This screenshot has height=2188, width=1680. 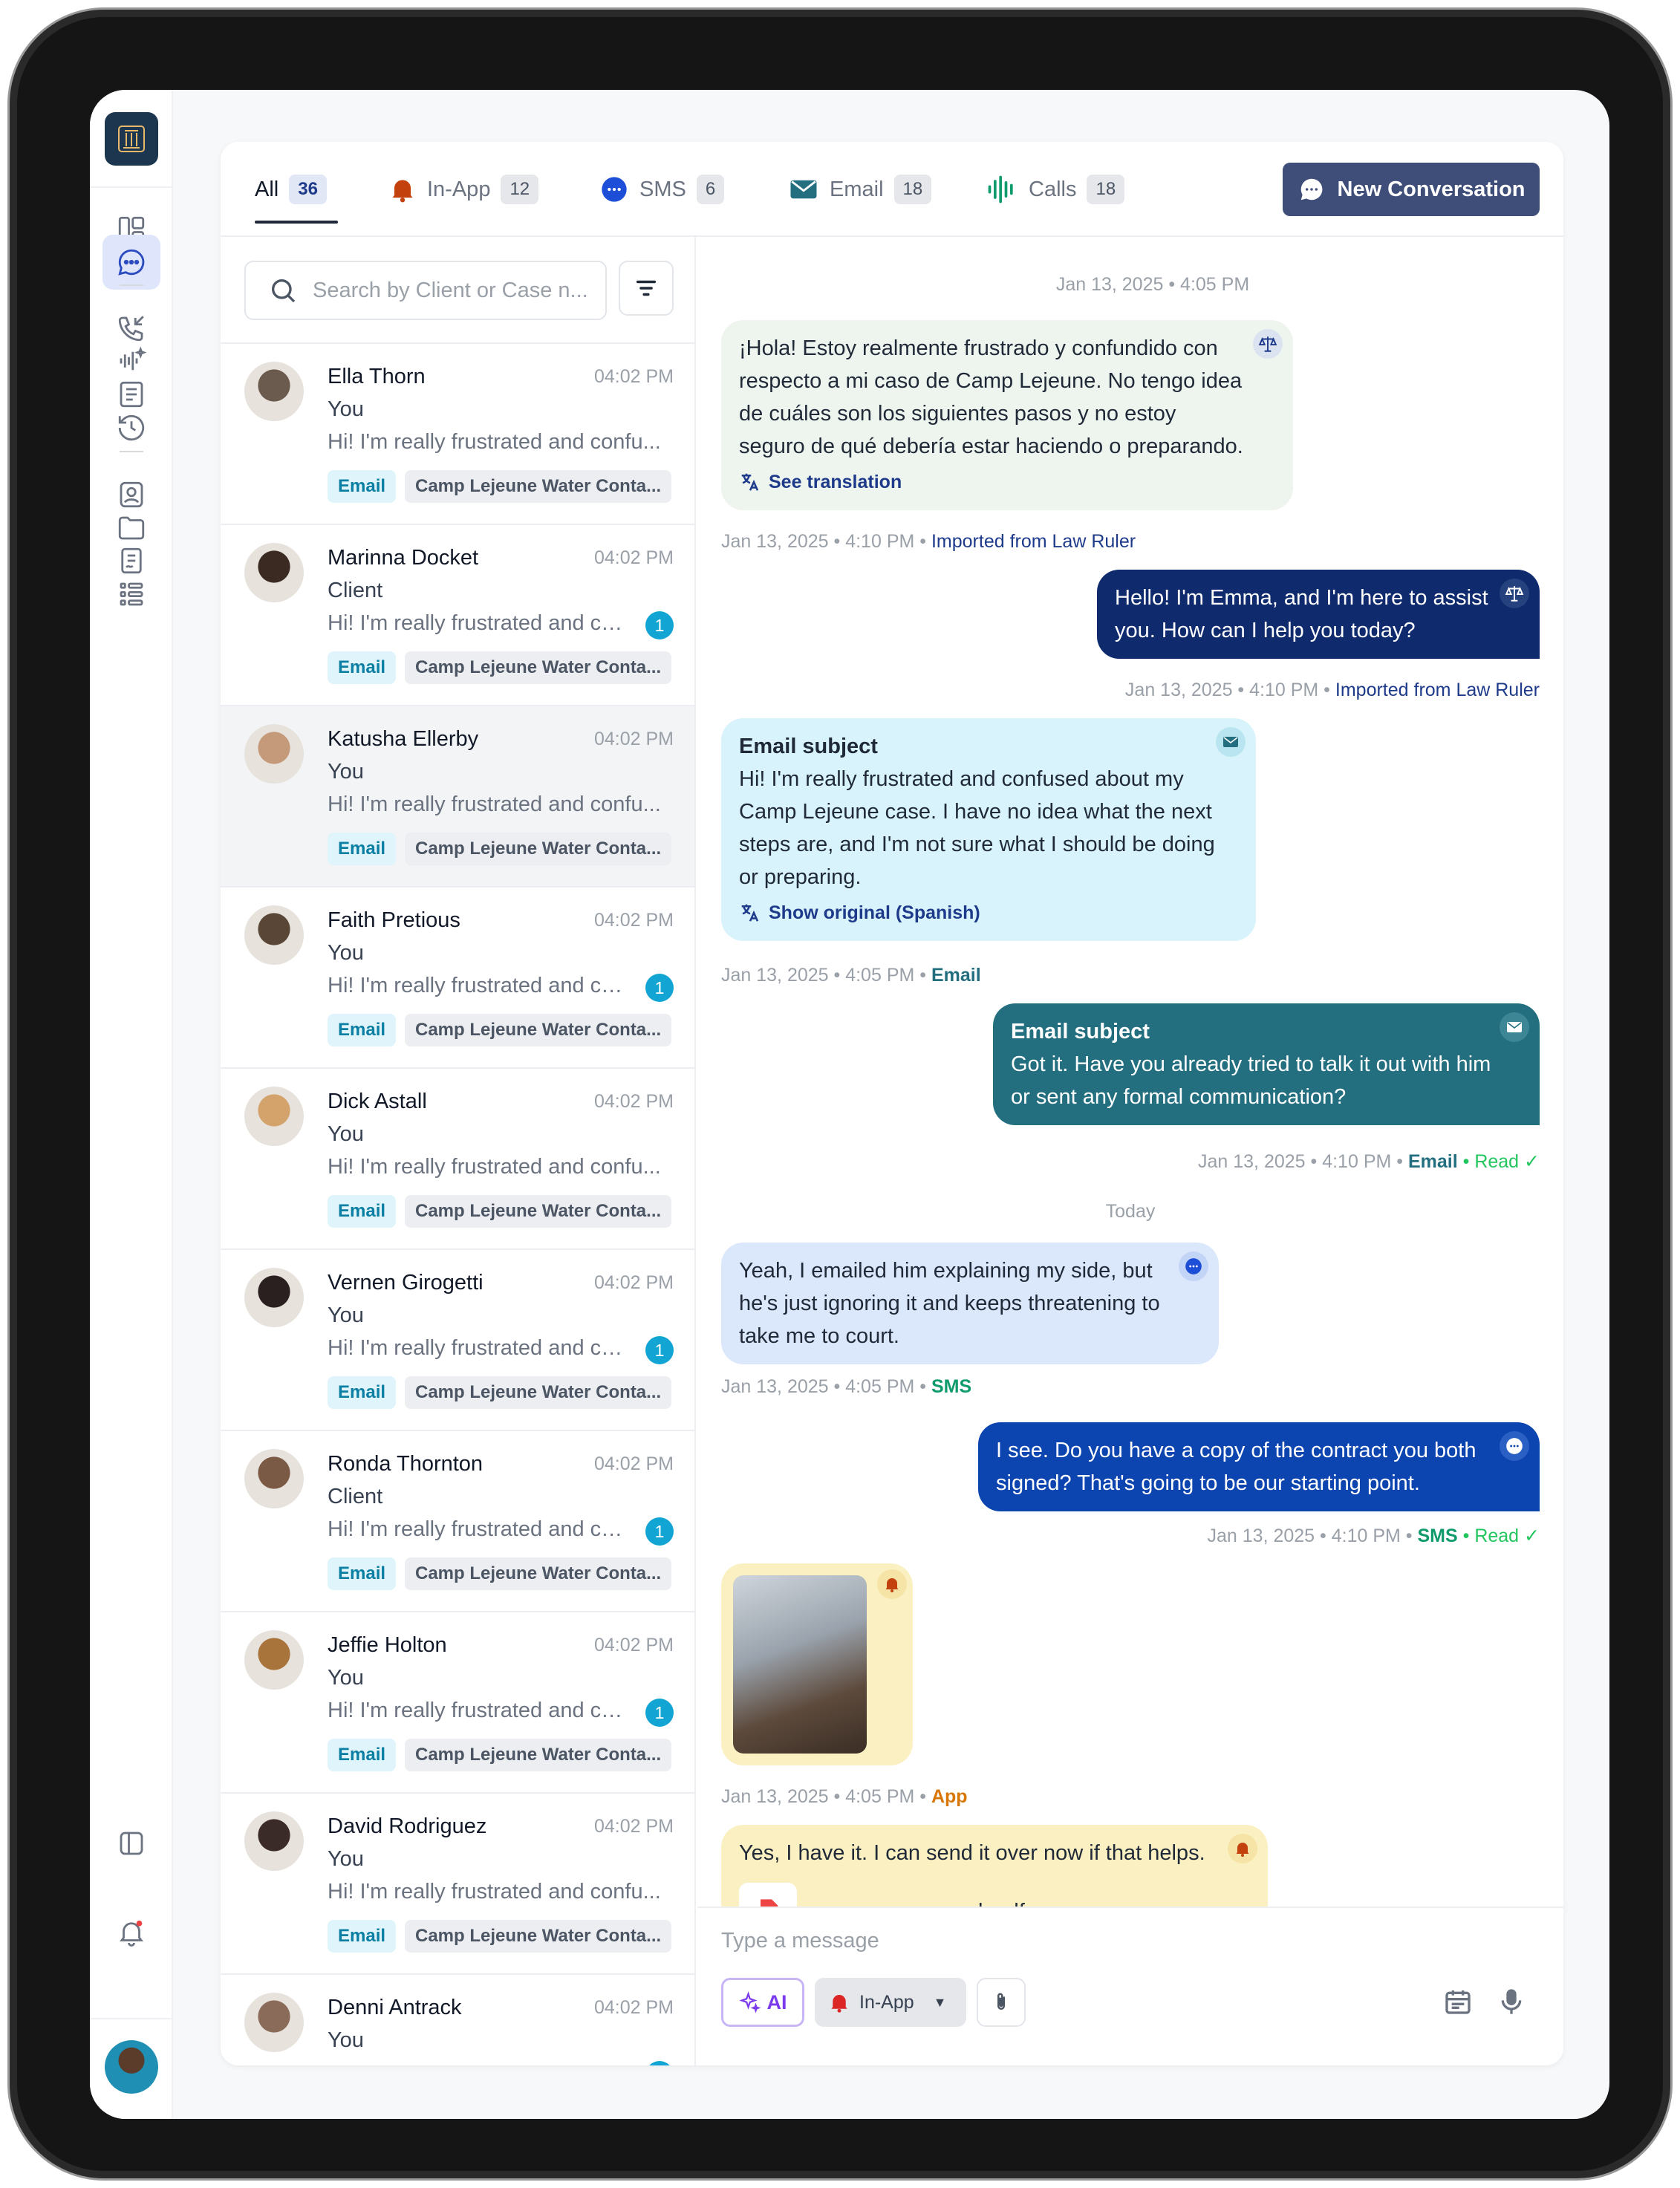 What do you see at coordinates (1512, 2003) in the screenshot?
I see `microphone-icon` at bounding box center [1512, 2003].